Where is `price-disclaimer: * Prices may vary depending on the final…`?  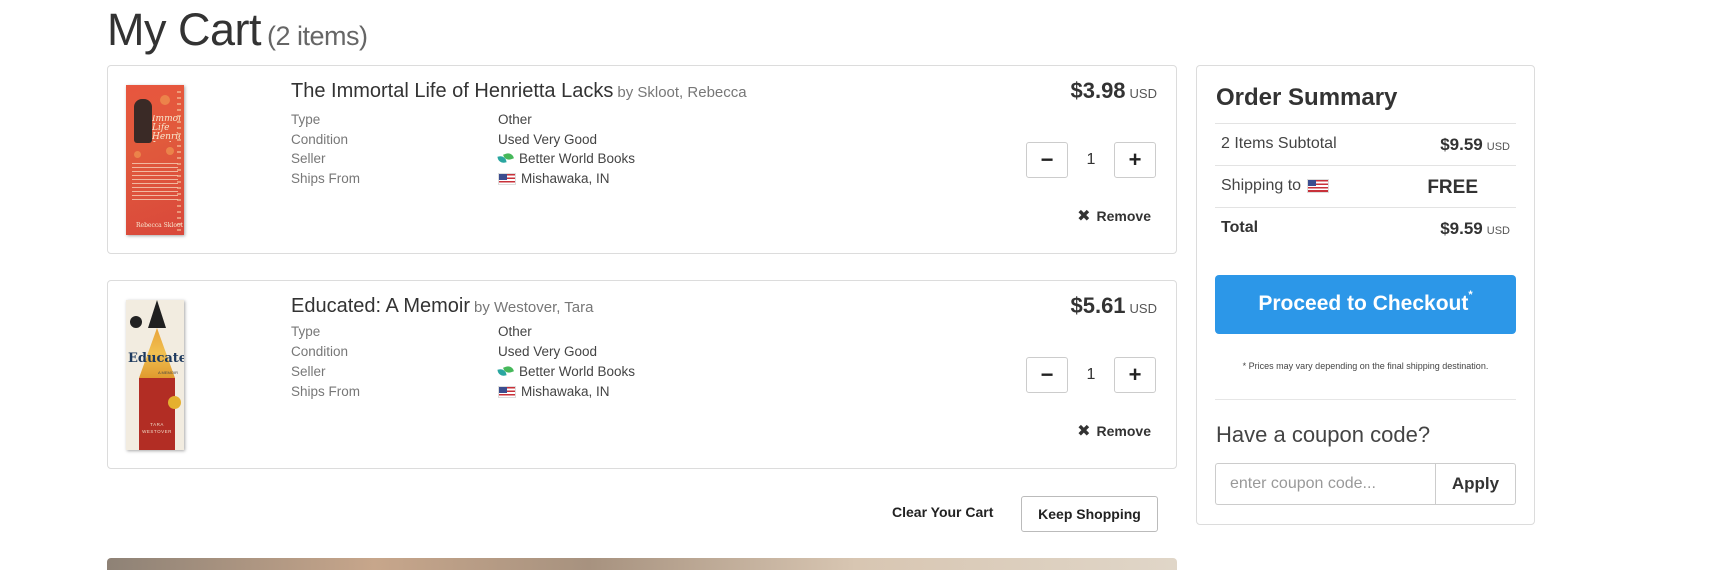
price-disclaimer: * Prices may vary depending on the final… is located at coordinates (1365, 366).